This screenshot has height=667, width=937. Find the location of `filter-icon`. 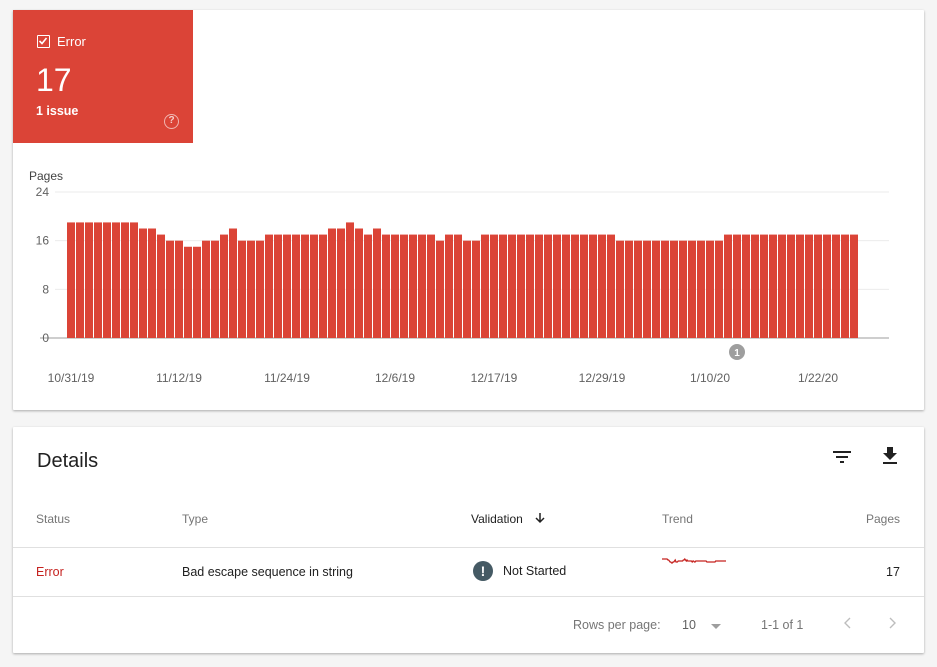

filter-icon is located at coordinates (842, 457).